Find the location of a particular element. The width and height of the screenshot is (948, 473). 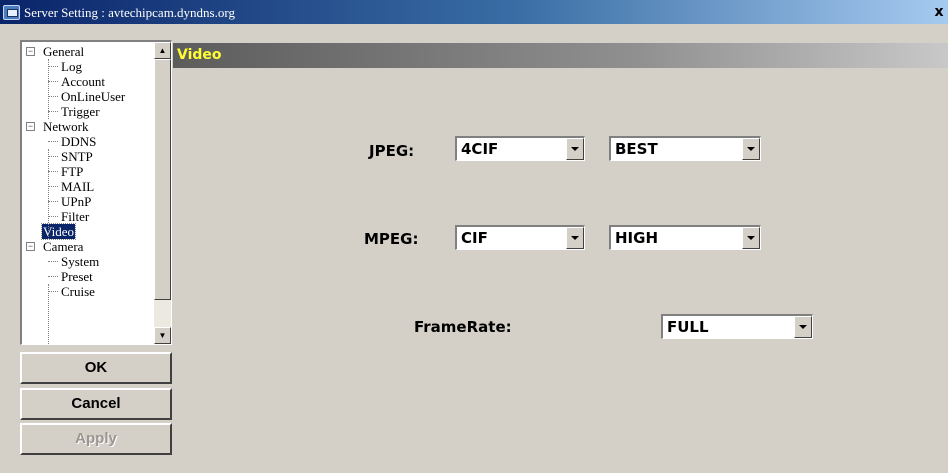

tree-item-ddns: DDNS is located at coordinates (88, 141).